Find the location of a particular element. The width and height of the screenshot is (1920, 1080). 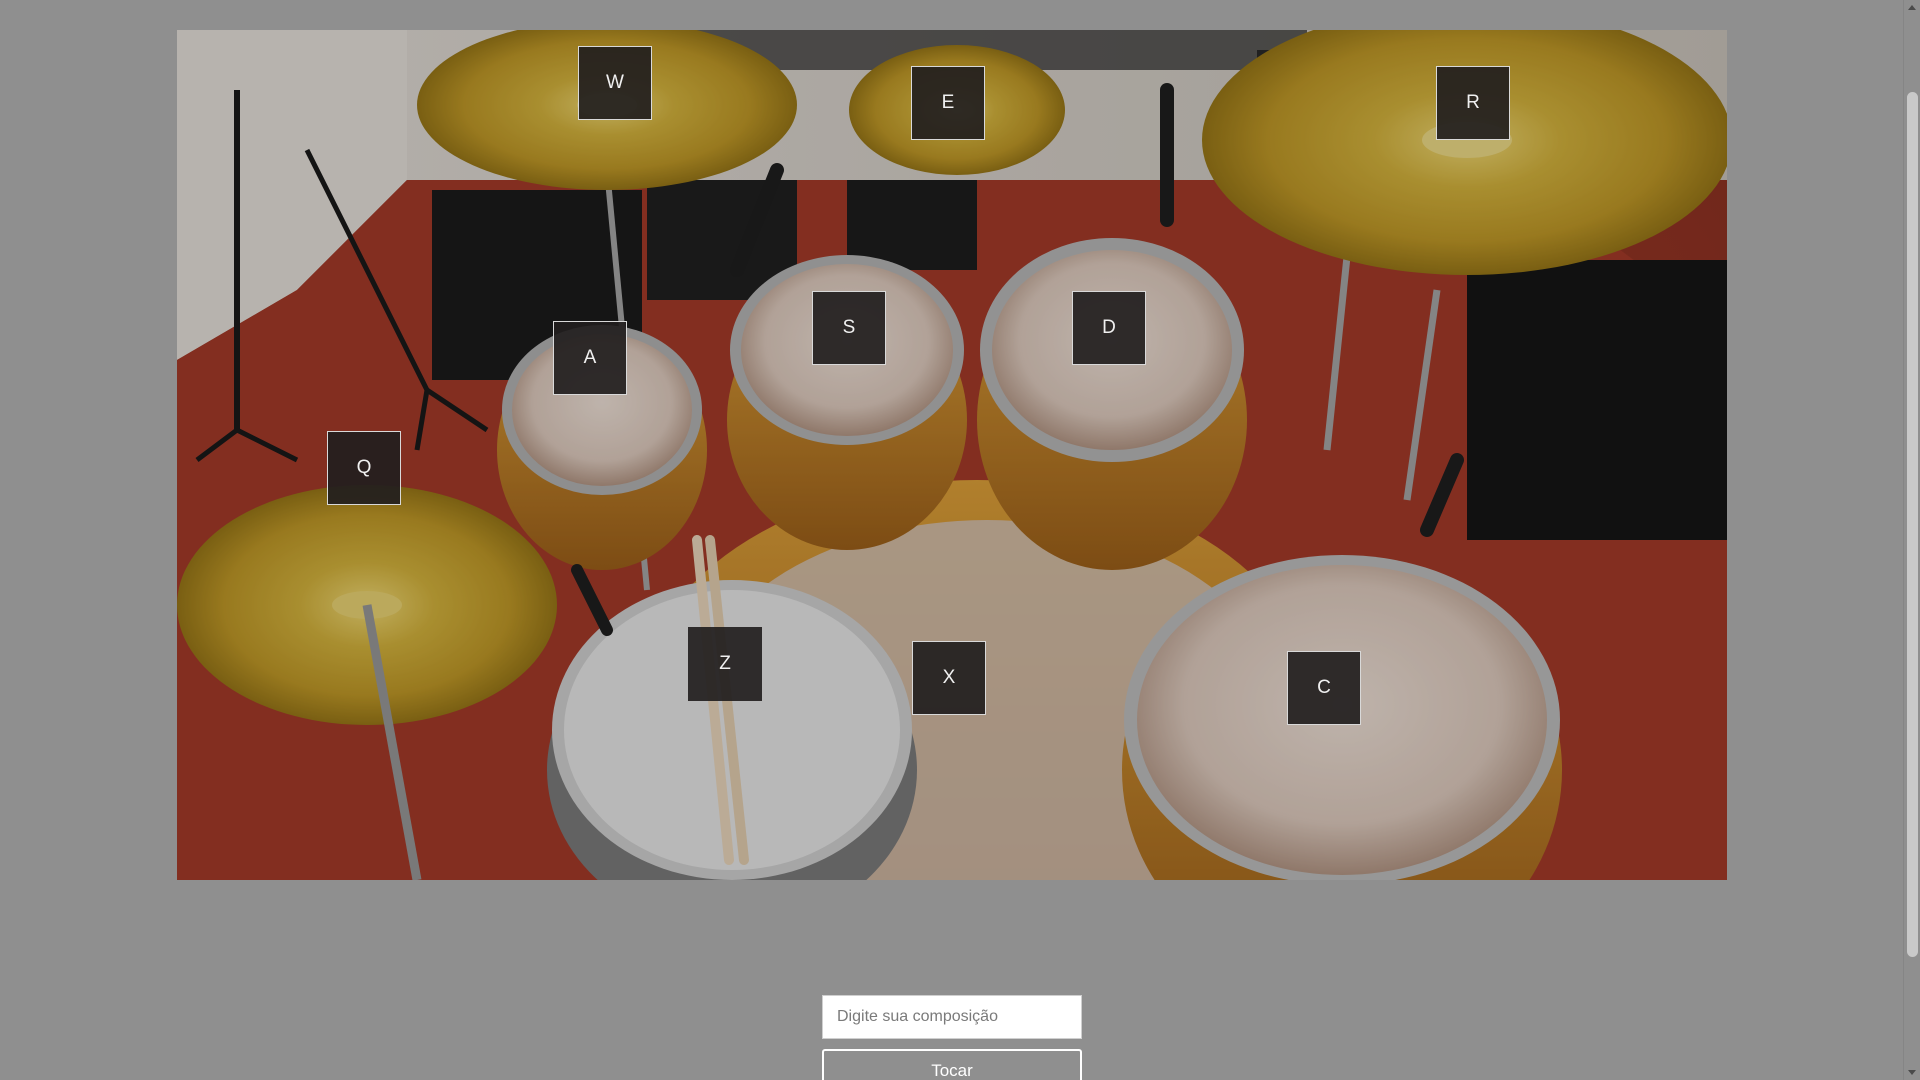

composition-input is located at coordinates (952, 1017).